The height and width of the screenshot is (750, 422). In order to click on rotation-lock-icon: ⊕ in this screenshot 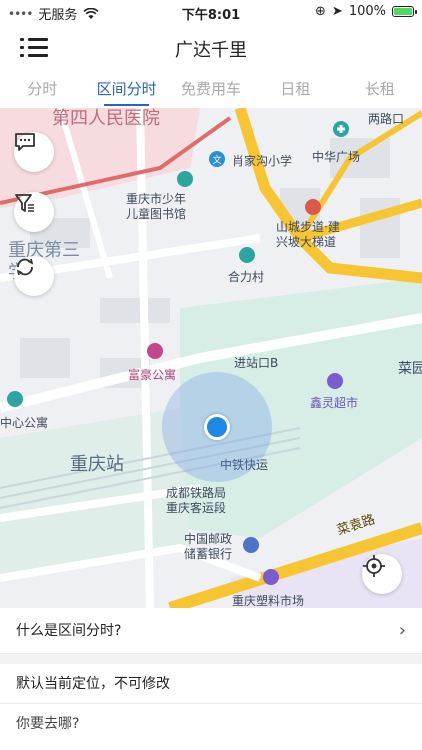, I will do `click(320, 11)`.